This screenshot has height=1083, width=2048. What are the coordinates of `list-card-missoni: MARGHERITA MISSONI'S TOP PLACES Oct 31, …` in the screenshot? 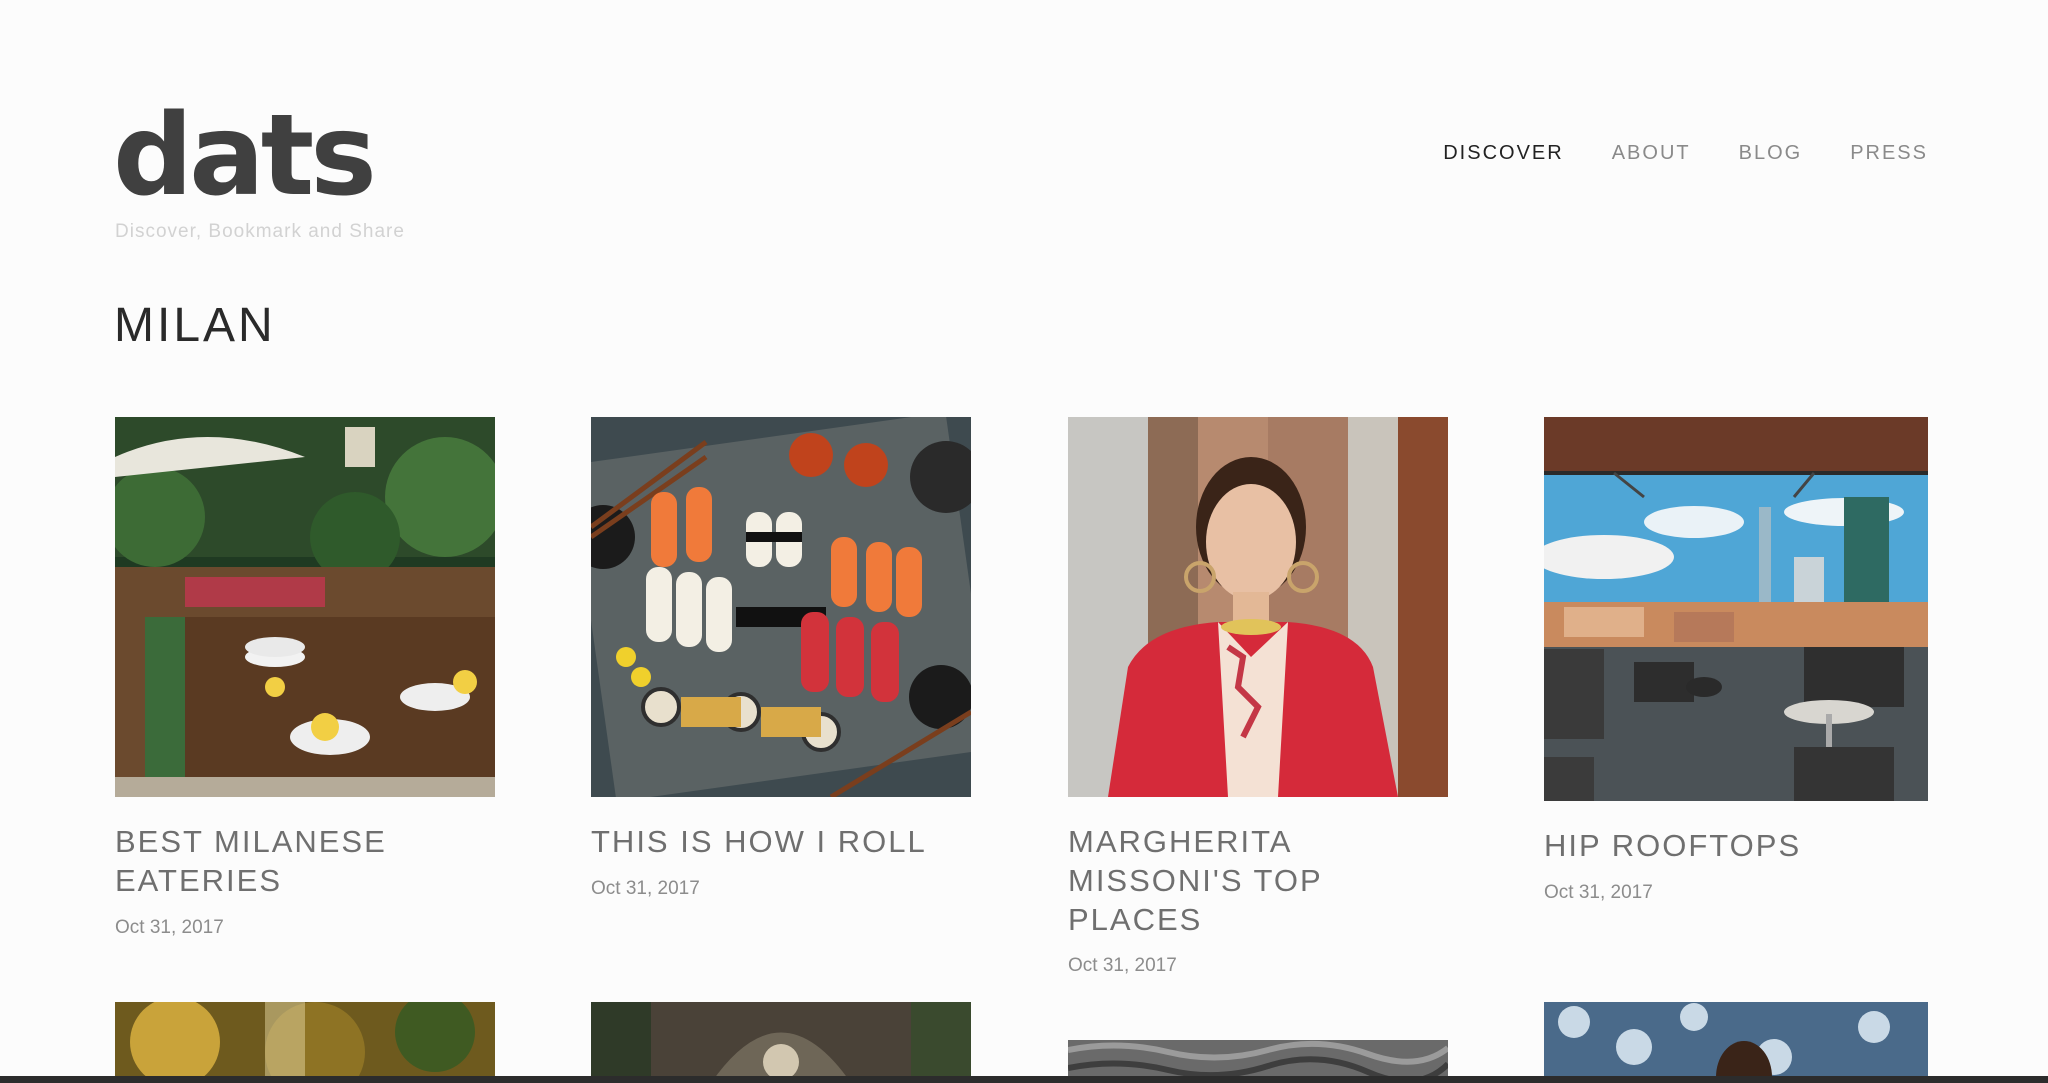 It's located at (1258, 697).